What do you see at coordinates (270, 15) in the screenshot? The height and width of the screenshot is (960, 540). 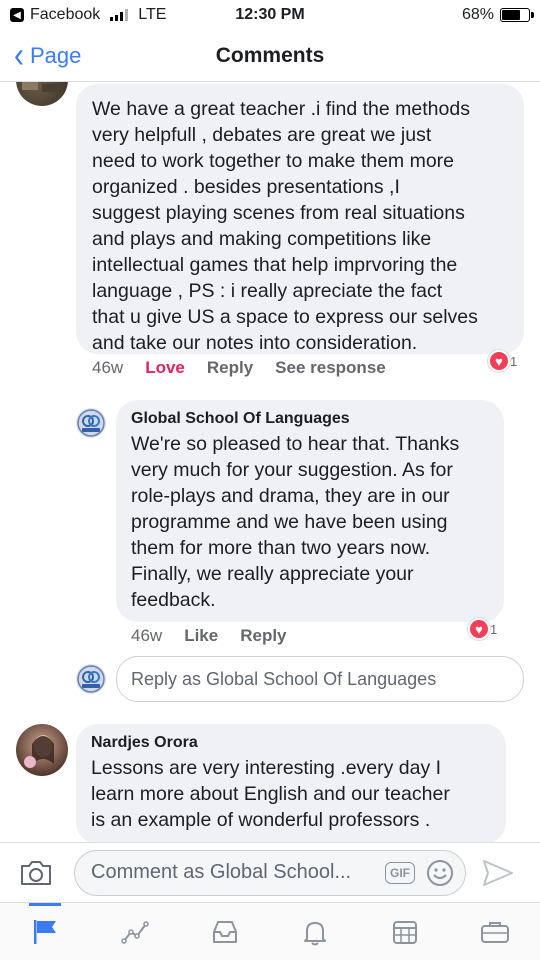 I see `status-bar: ◀ Facebook LTE 12:30 PM 68%` at bounding box center [270, 15].